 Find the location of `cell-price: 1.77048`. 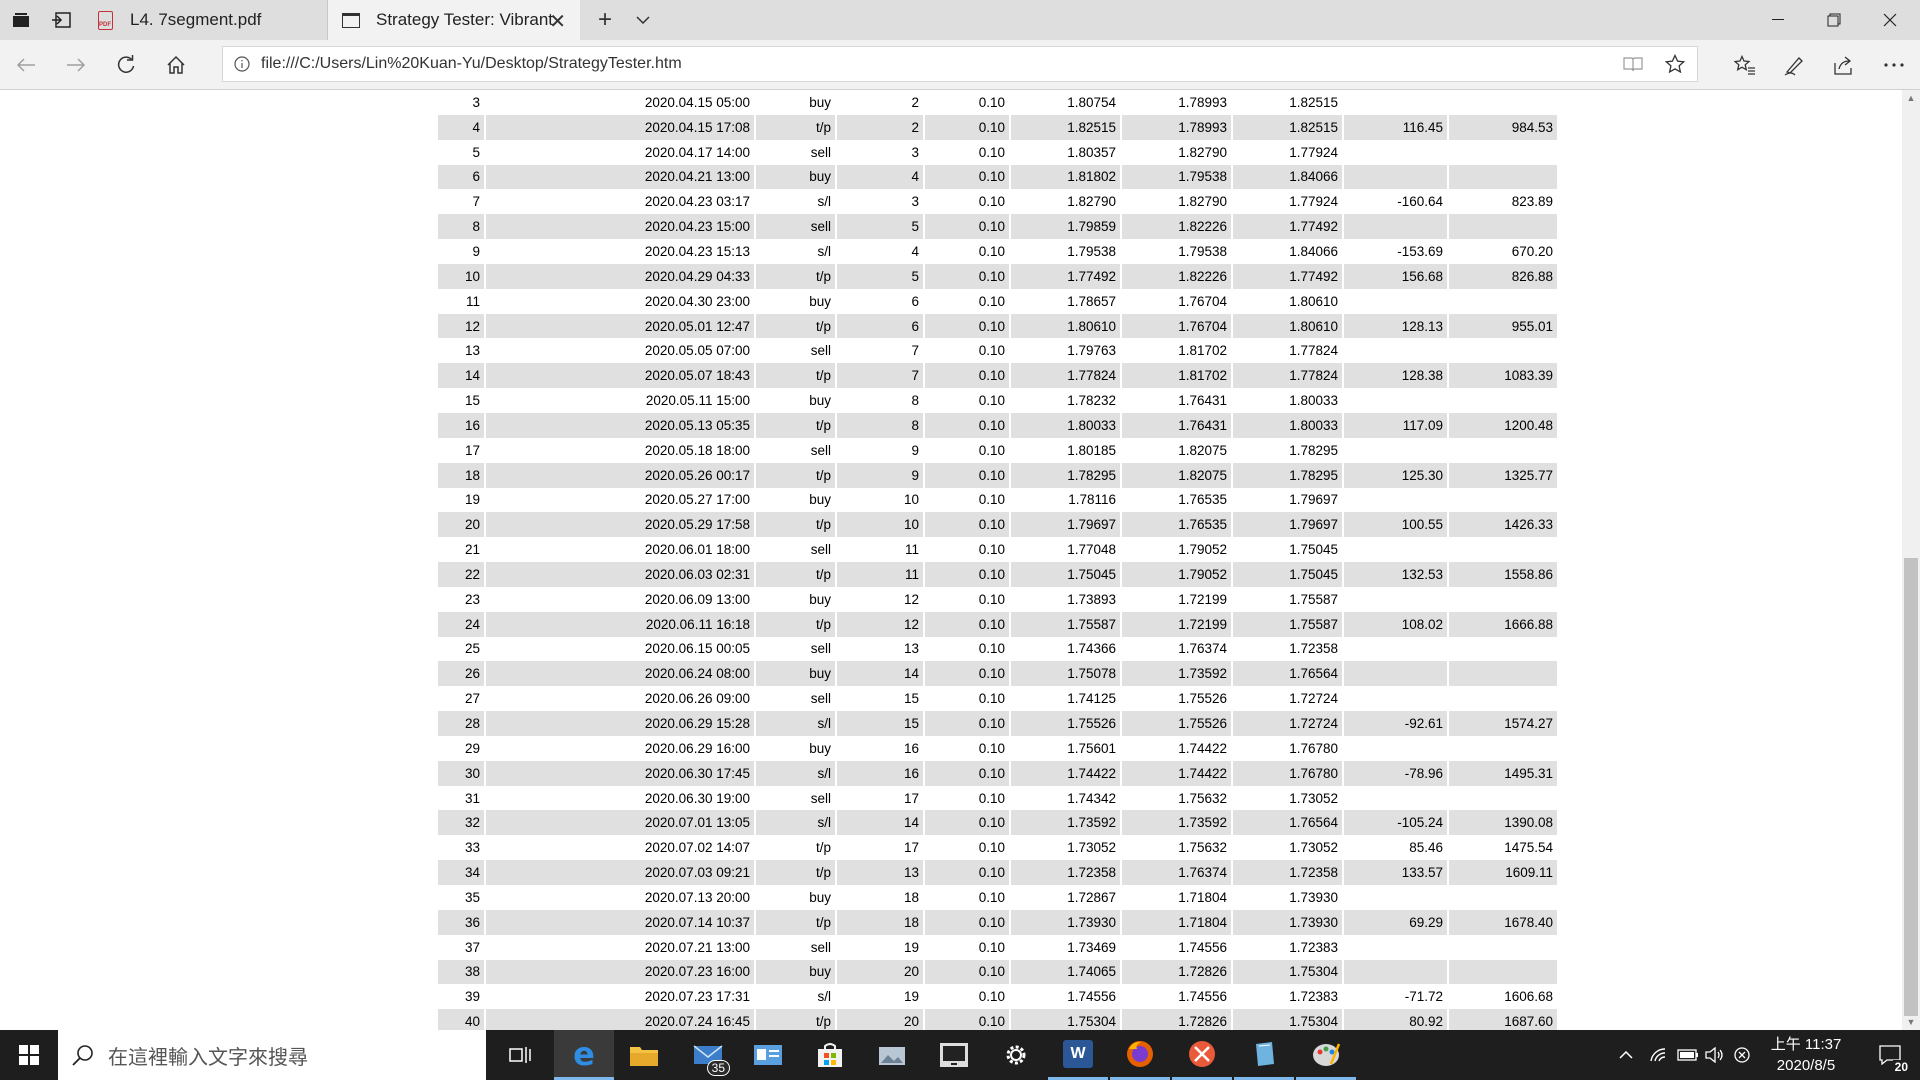

cell-price: 1.77048 is located at coordinates (1066, 550).